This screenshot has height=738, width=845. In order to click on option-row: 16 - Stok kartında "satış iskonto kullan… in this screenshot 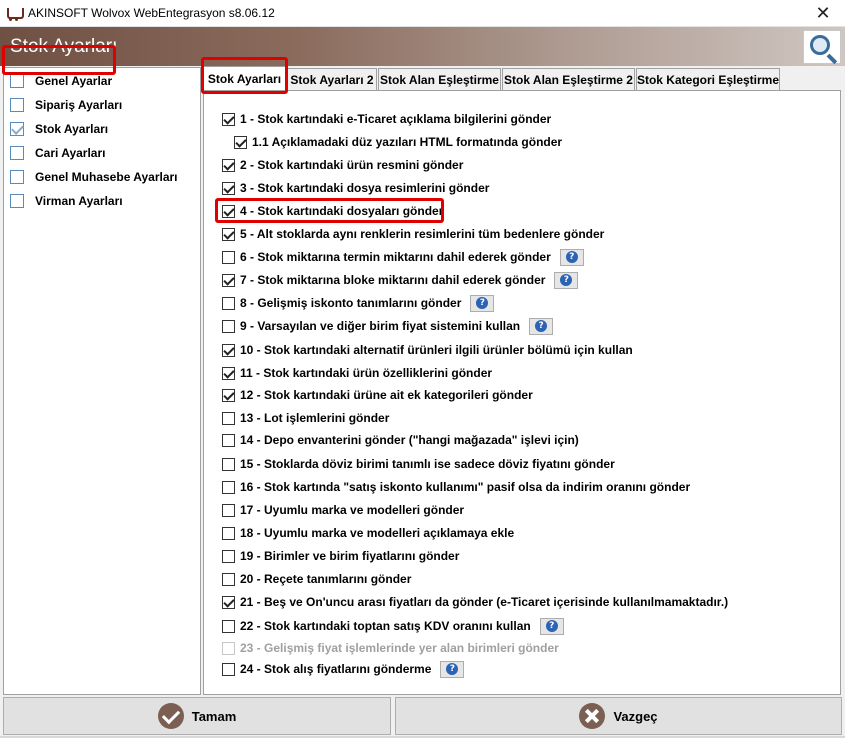, I will do `click(456, 487)`.